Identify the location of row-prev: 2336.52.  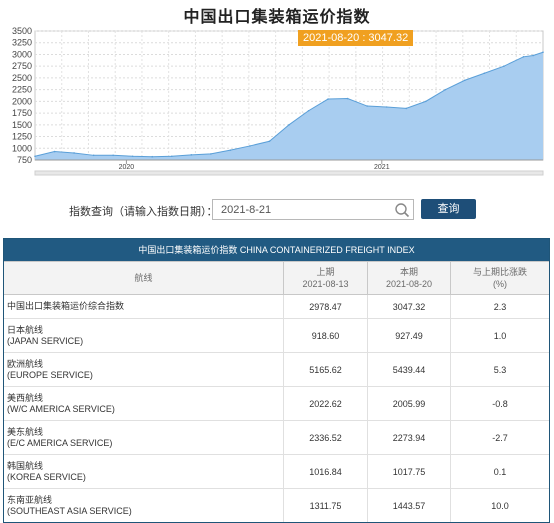
(325, 437).